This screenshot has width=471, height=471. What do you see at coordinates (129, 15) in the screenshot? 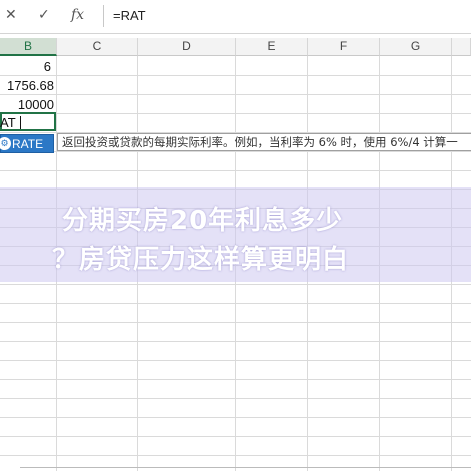
I see `formula-input: =RAT` at bounding box center [129, 15].